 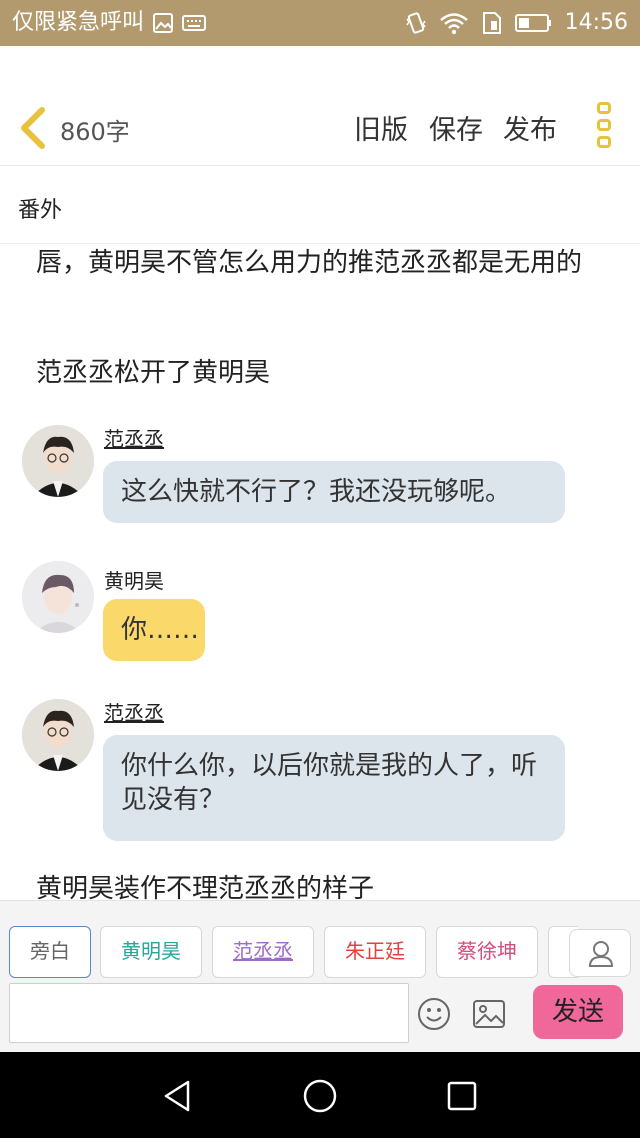 I want to click on word-count: 860字, so click(x=95, y=132).